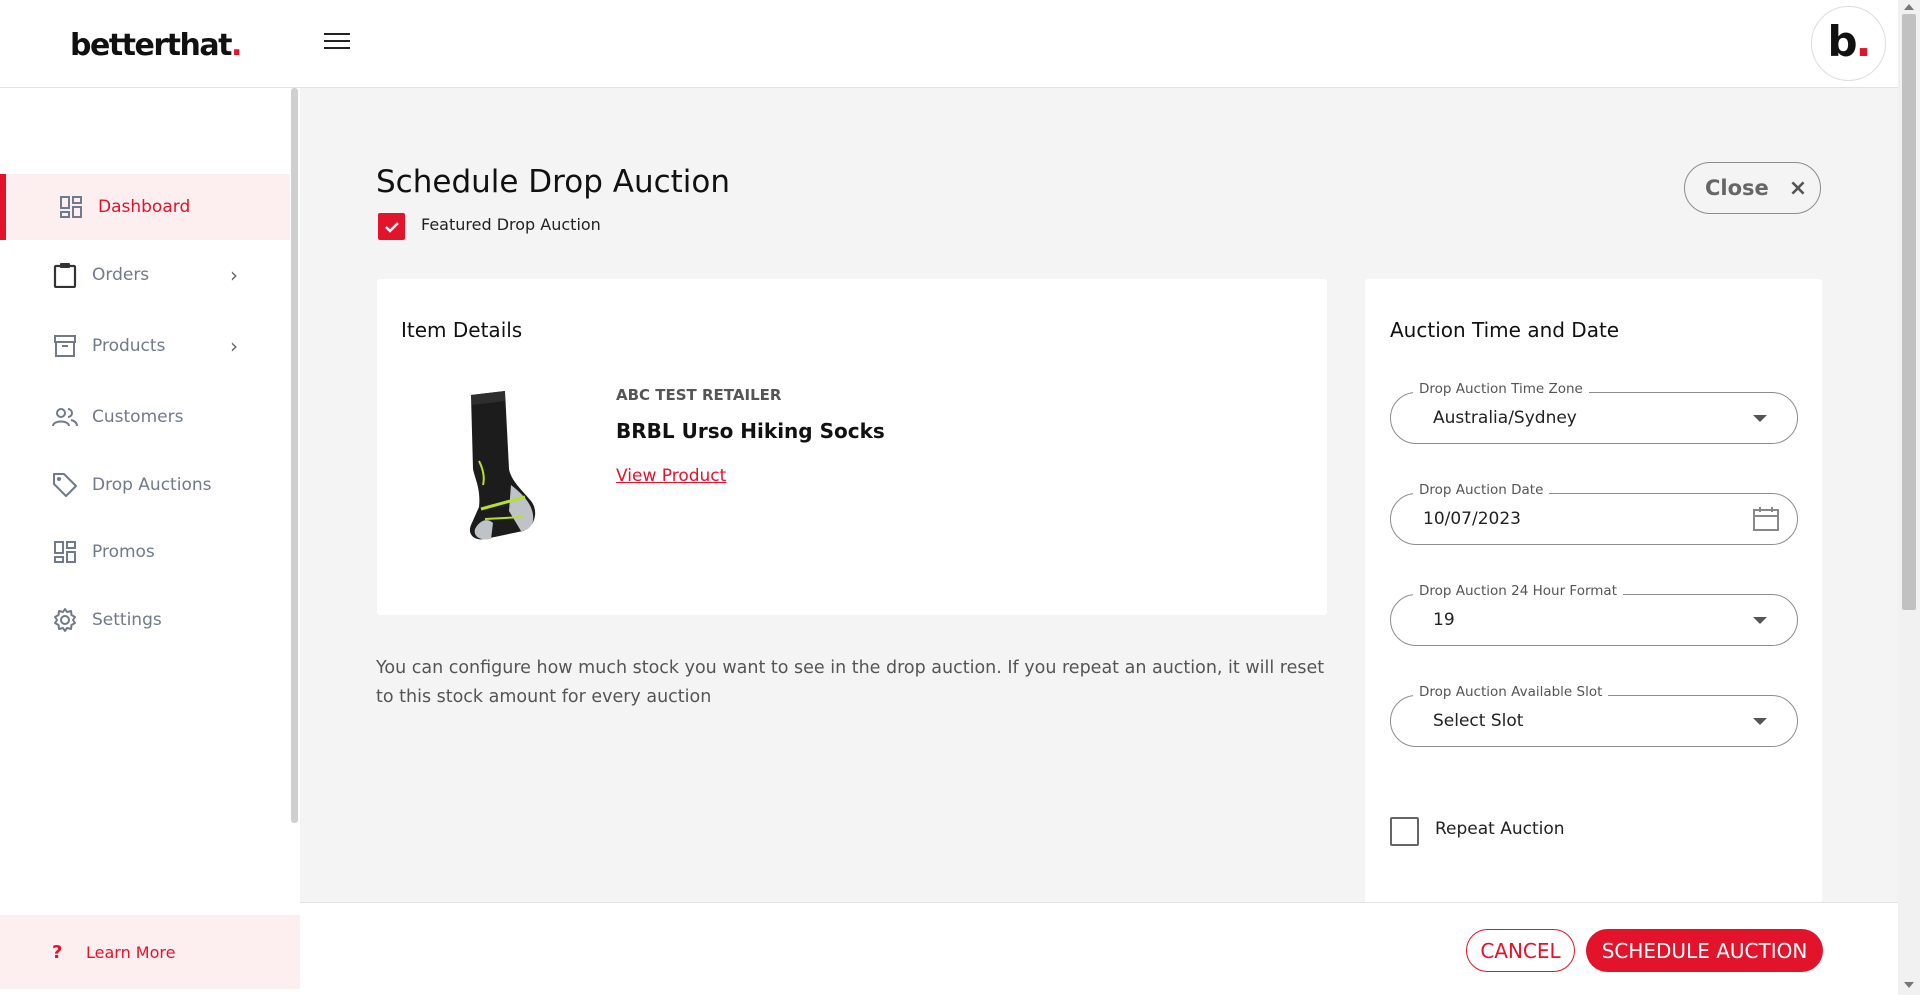  Describe the element at coordinates (462, 330) in the screenshot. I see `item-details-title: Item Details` at that location.